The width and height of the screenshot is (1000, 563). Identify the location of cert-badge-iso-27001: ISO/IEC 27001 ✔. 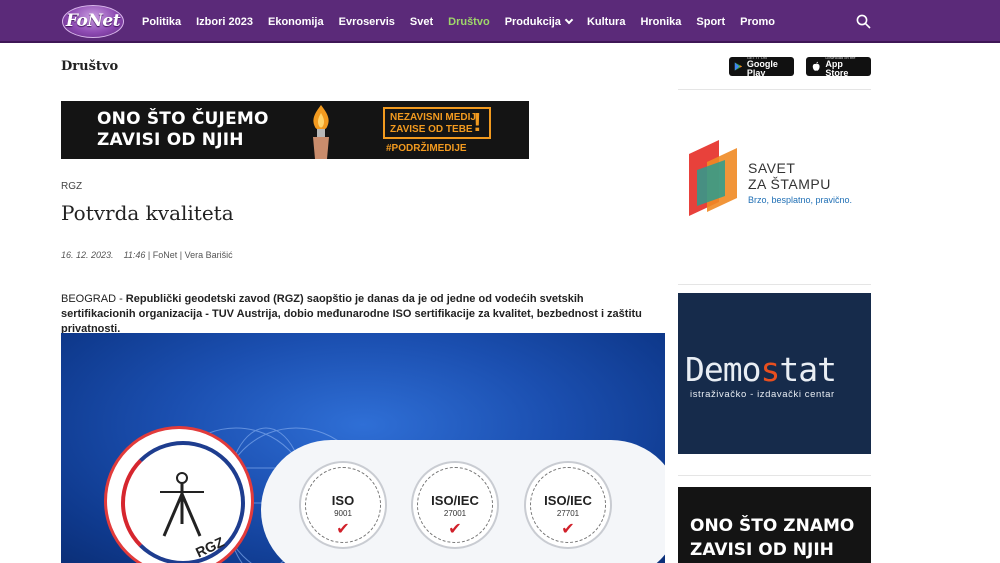
(455, 505).